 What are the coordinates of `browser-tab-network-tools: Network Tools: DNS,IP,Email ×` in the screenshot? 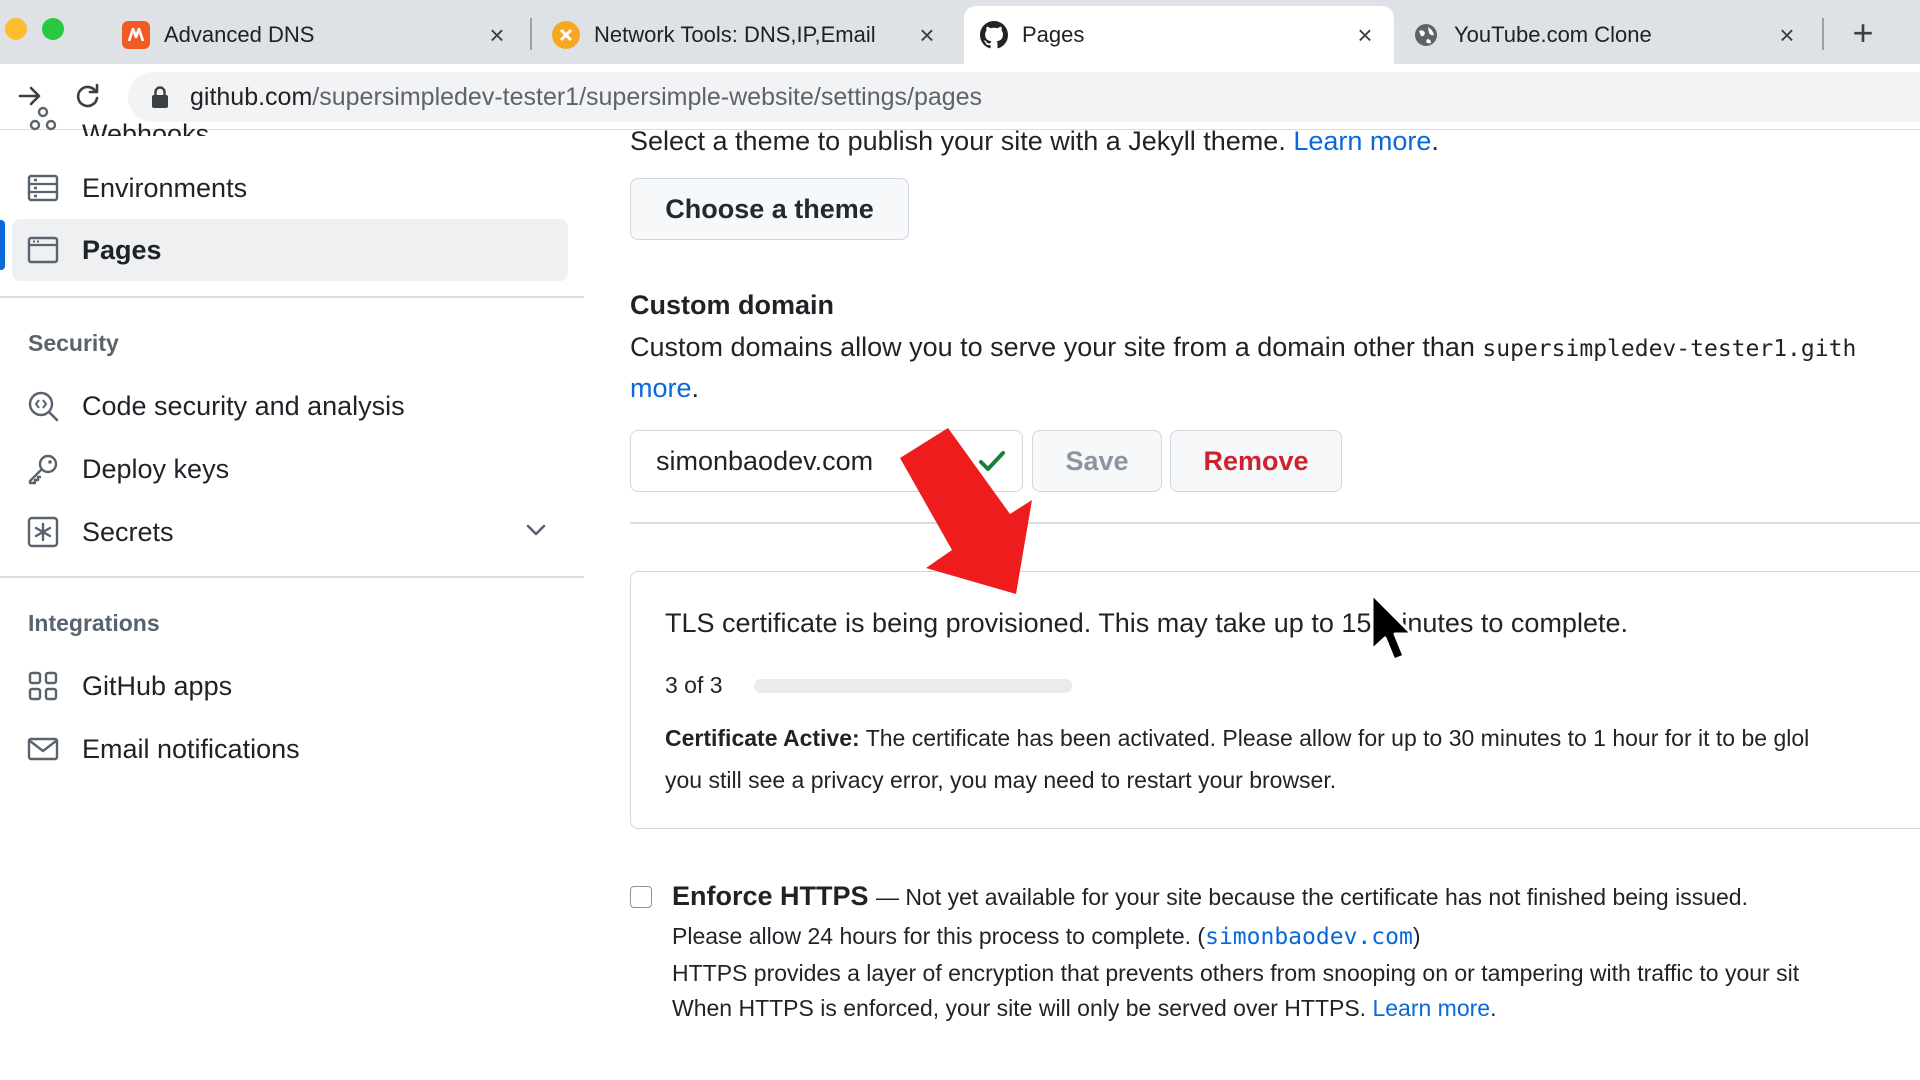 It's located at (746, 35).